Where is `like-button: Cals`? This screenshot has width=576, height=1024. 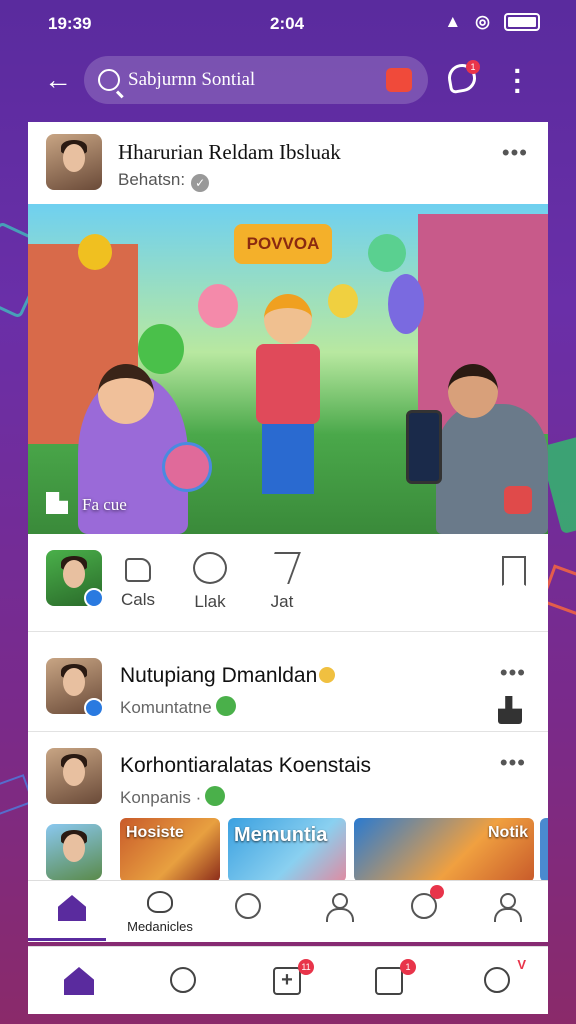 like-button: Cals is located at coordinates (138, 581).